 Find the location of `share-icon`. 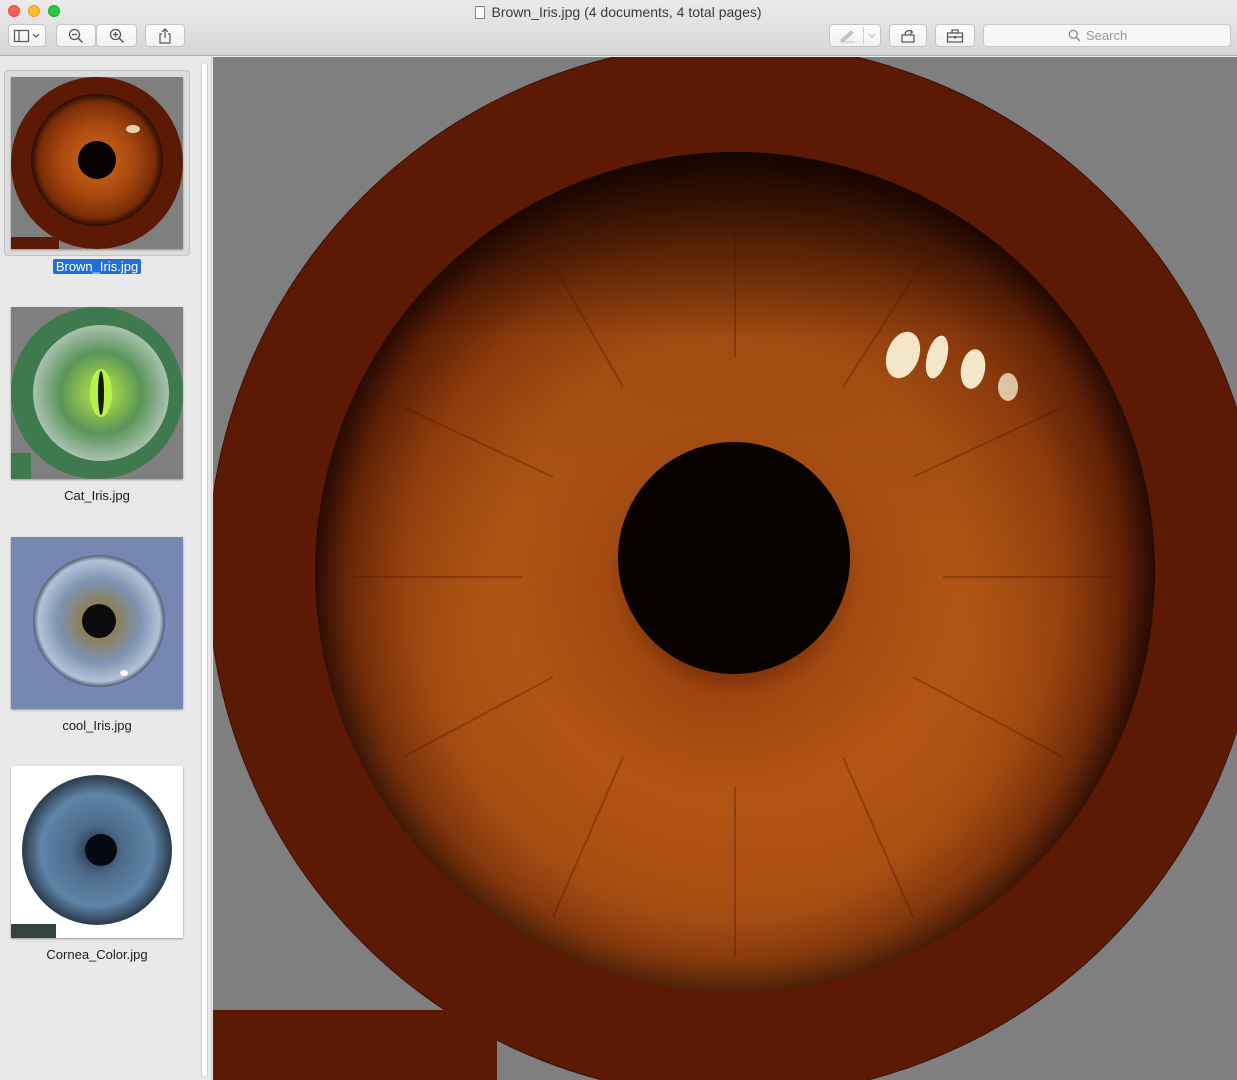

share-icon is located at coordinates (165, 35).